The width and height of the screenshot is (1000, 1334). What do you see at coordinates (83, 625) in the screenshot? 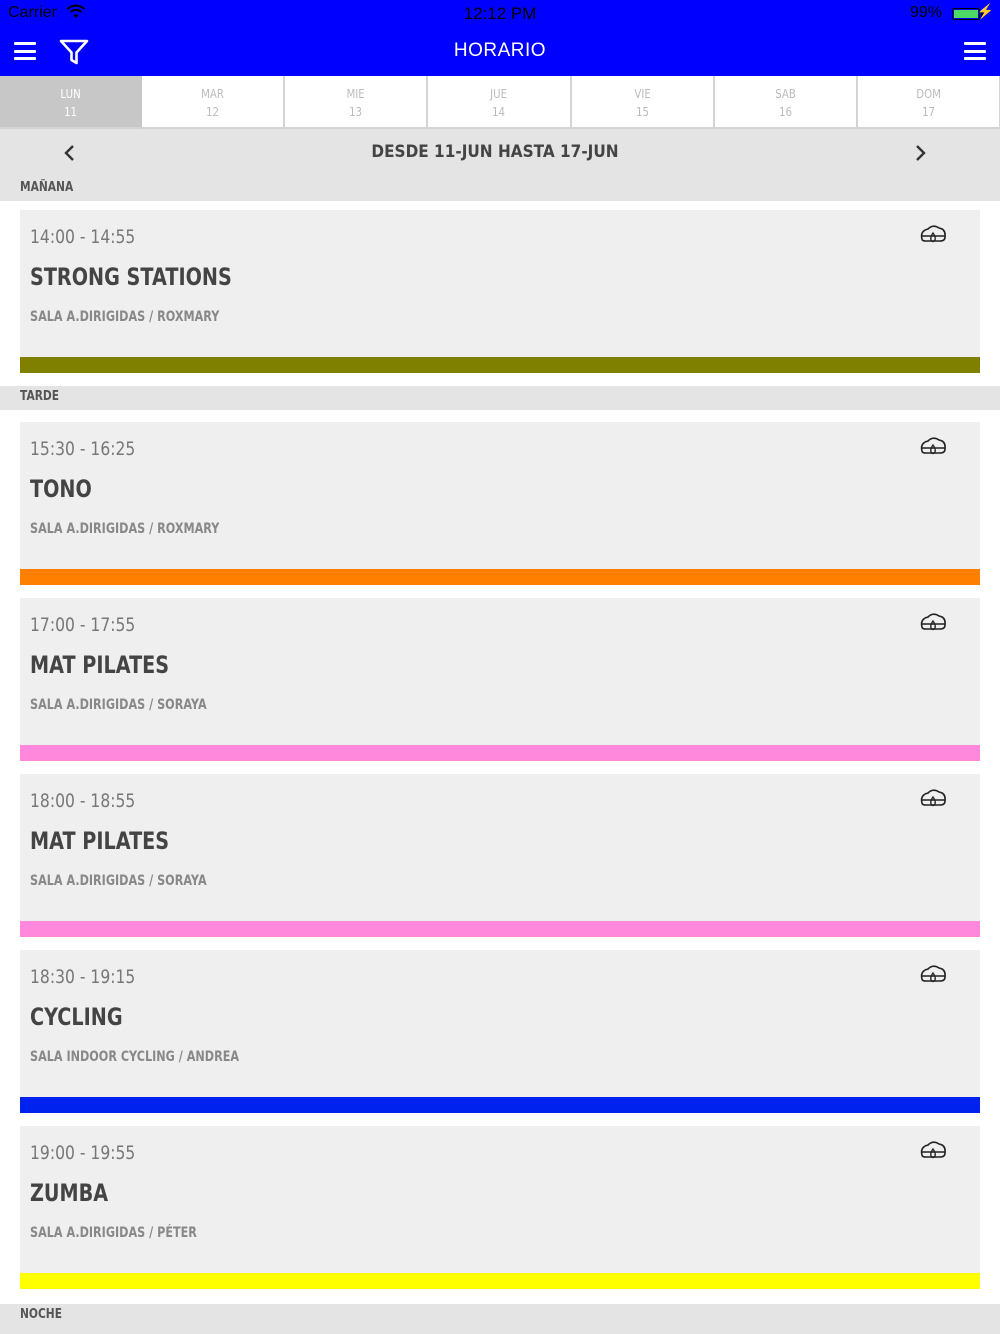
I see `class-time: 17:00 - 17:55` at bounding box center [83, 625].